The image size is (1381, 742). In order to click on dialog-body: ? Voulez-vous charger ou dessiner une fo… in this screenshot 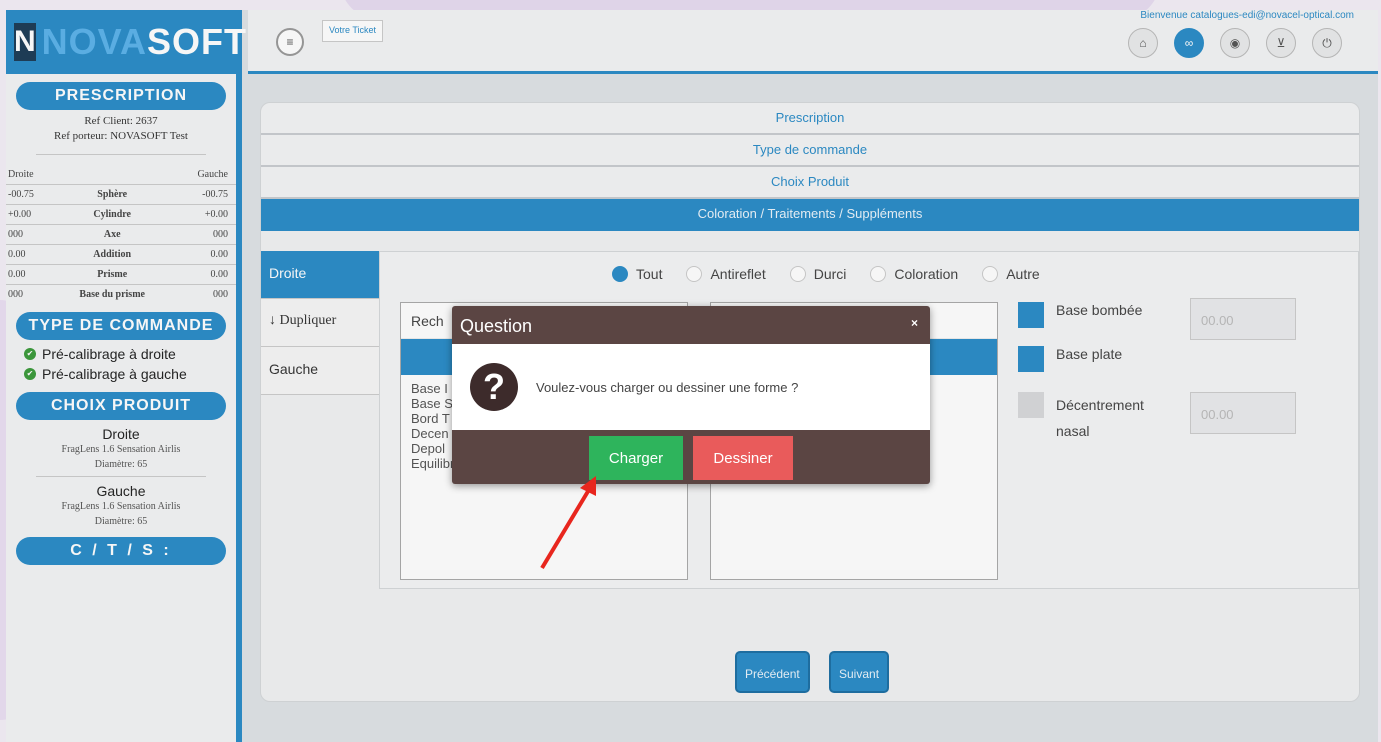, I will do `click(691, 387)`.